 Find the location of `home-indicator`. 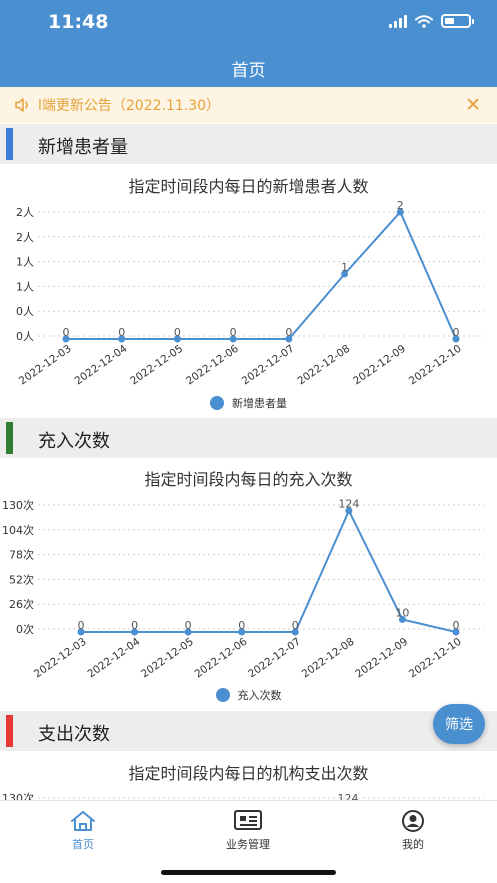

home-indicator is located at coordinates (248, 872).